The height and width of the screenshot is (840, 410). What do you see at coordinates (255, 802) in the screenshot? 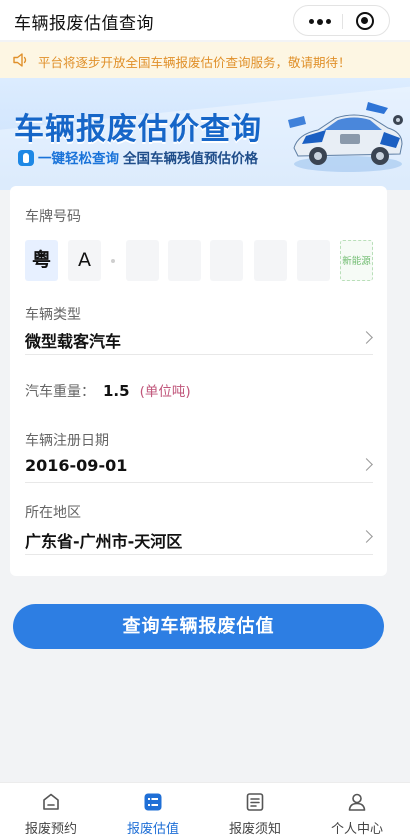
I see `notice-icon` at bounding box center [255, 802].